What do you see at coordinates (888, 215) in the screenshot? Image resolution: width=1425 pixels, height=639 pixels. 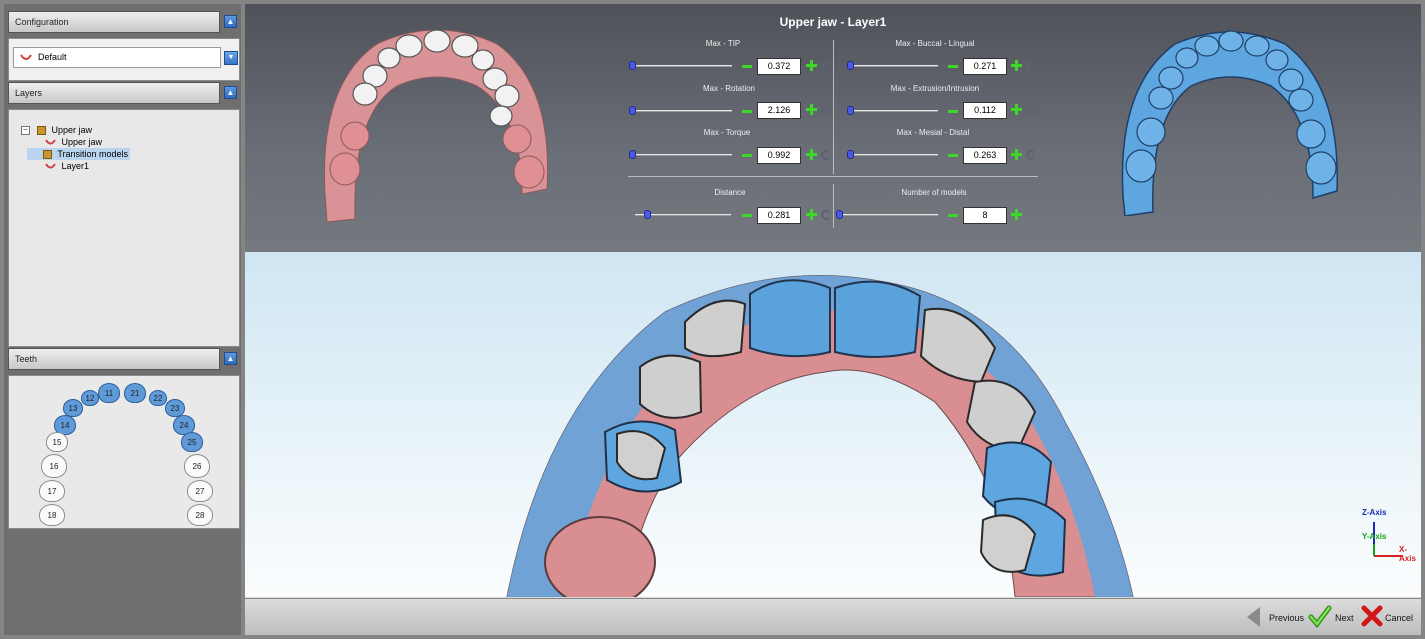 I see `models-slider-track` at bounding box center [888, 215].